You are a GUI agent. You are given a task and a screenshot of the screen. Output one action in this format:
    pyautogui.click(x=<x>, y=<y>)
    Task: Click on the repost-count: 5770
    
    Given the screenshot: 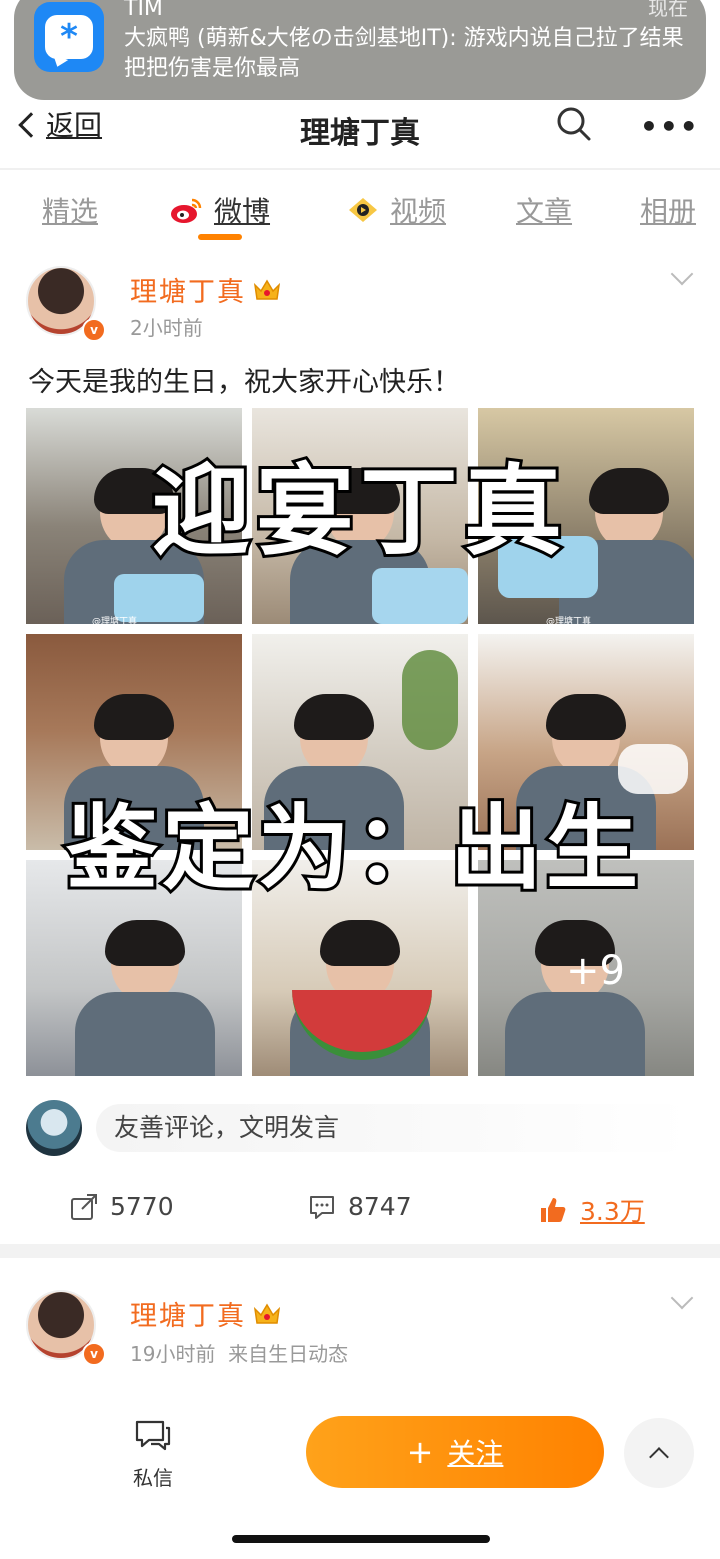 What is the action you would take?
    pyautogui.click(x=142, y=1206)
    